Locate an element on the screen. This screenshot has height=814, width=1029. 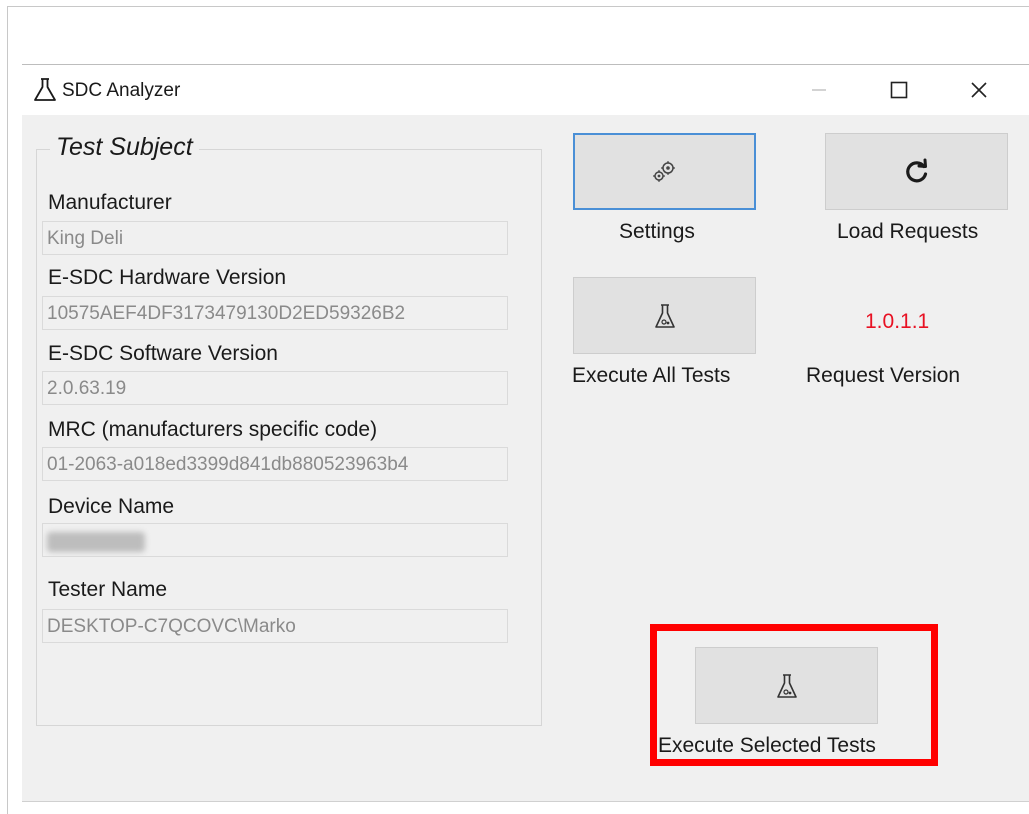
frame-top-border is located at coordinates (518, 6).